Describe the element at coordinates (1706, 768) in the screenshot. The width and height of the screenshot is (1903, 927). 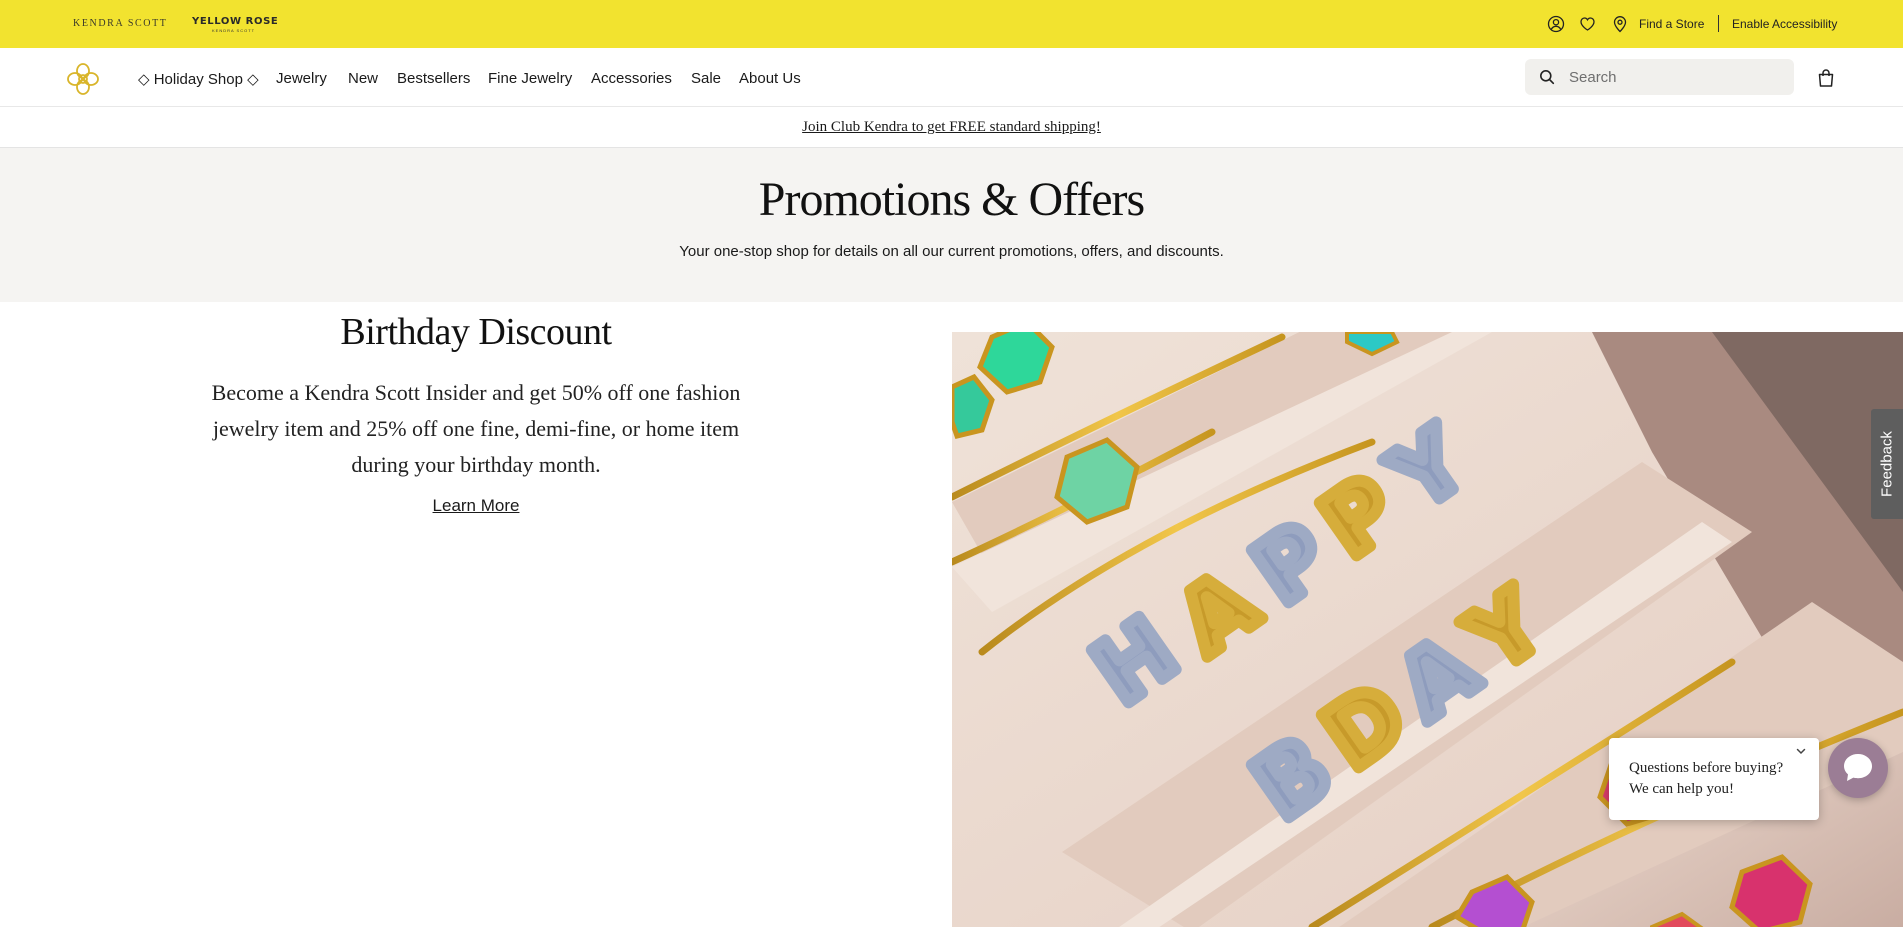
I see `chat-prompt-line-1: Questions before buying?` at that location.